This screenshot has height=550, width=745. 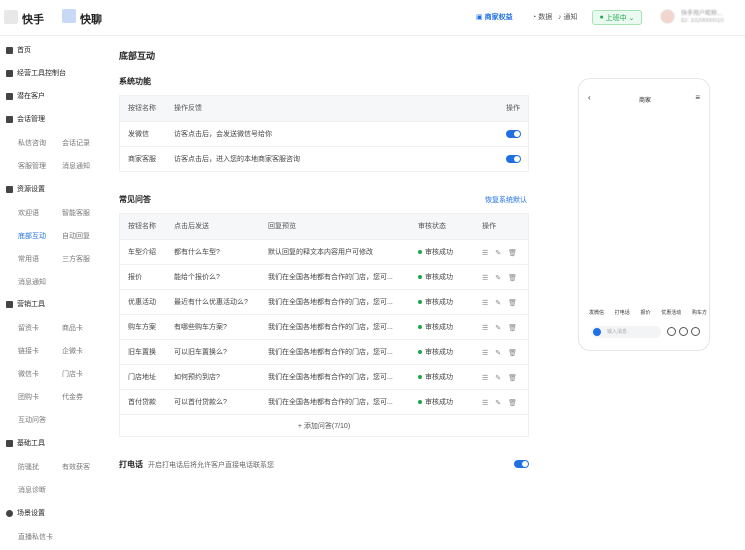 What do you see at coordinates (489, 226) in the screenshot?
I see `col-ops: 操作` at bounding box center [489, 226].